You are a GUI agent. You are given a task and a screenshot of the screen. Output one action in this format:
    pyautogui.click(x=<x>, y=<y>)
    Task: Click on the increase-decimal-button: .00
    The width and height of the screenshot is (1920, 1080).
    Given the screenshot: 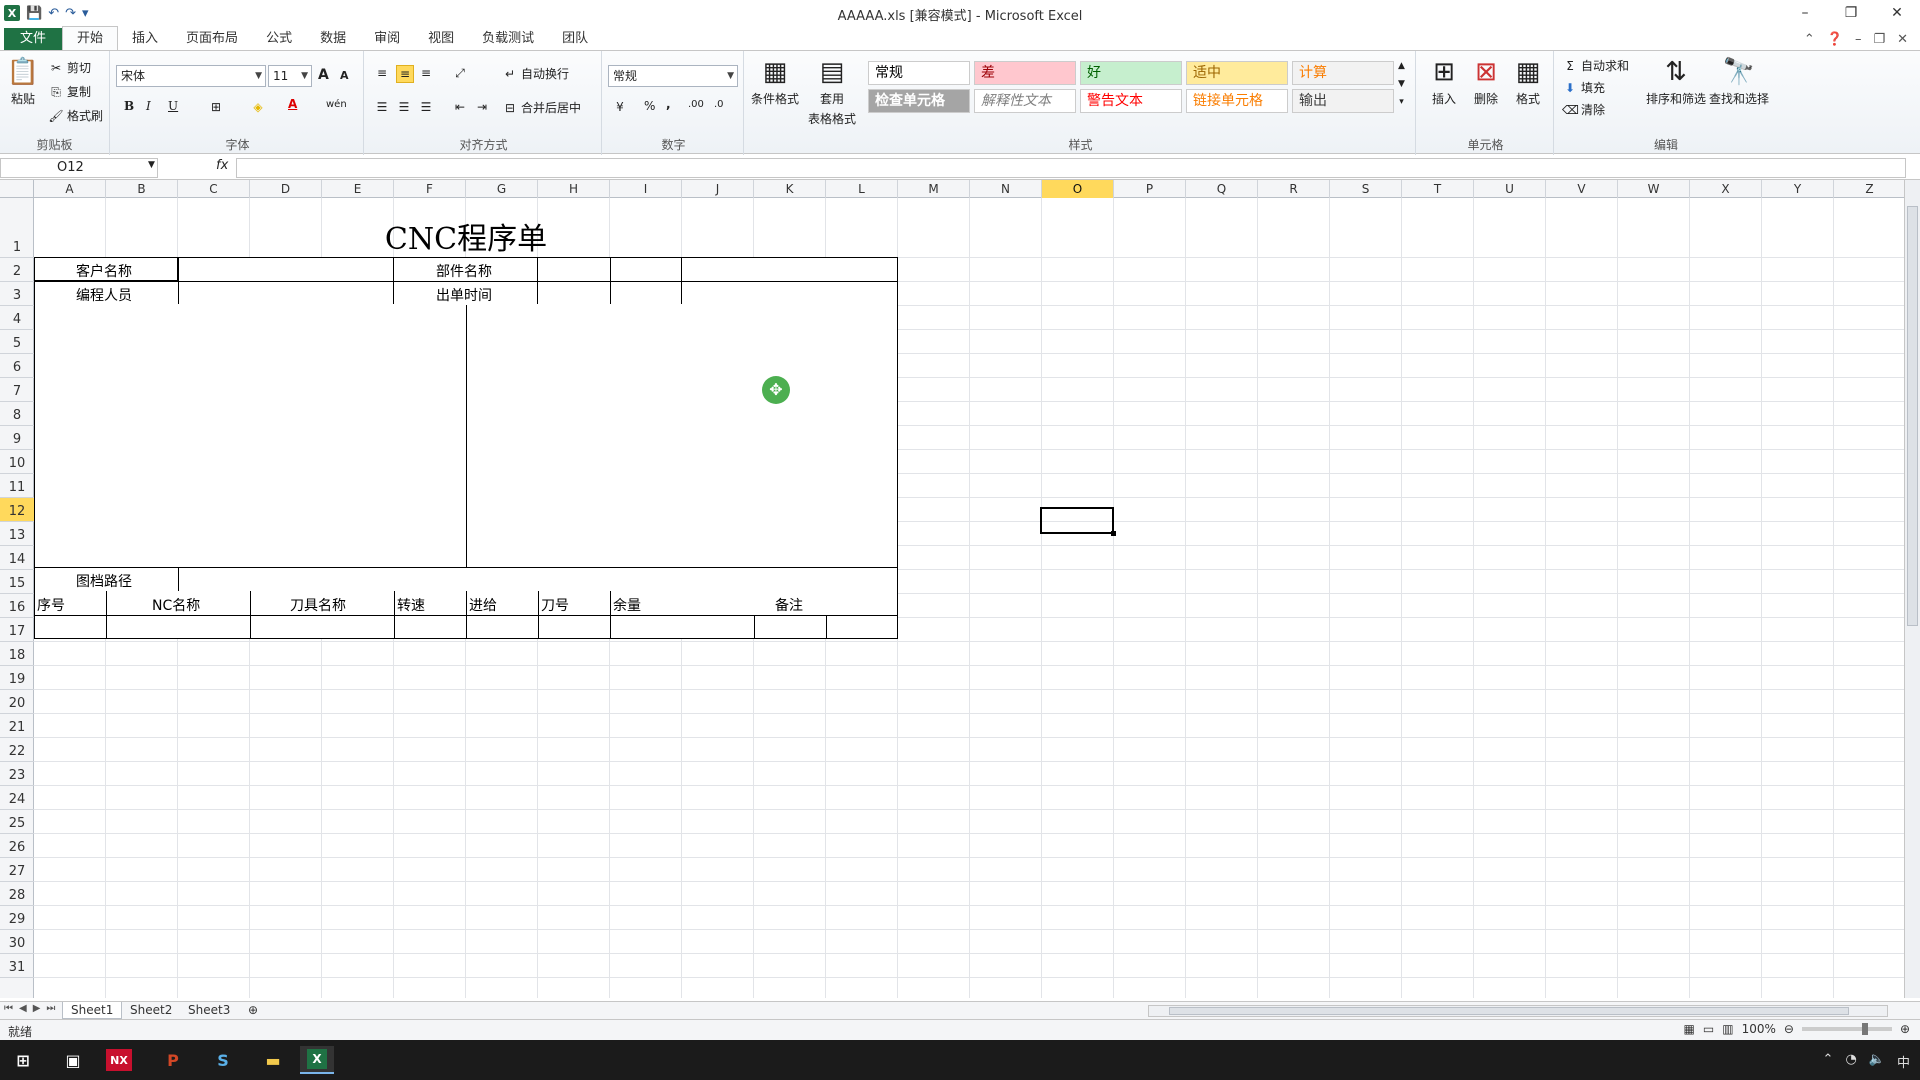 What is the action you would take?
    pyautogui.click(x=696, y=104)
    